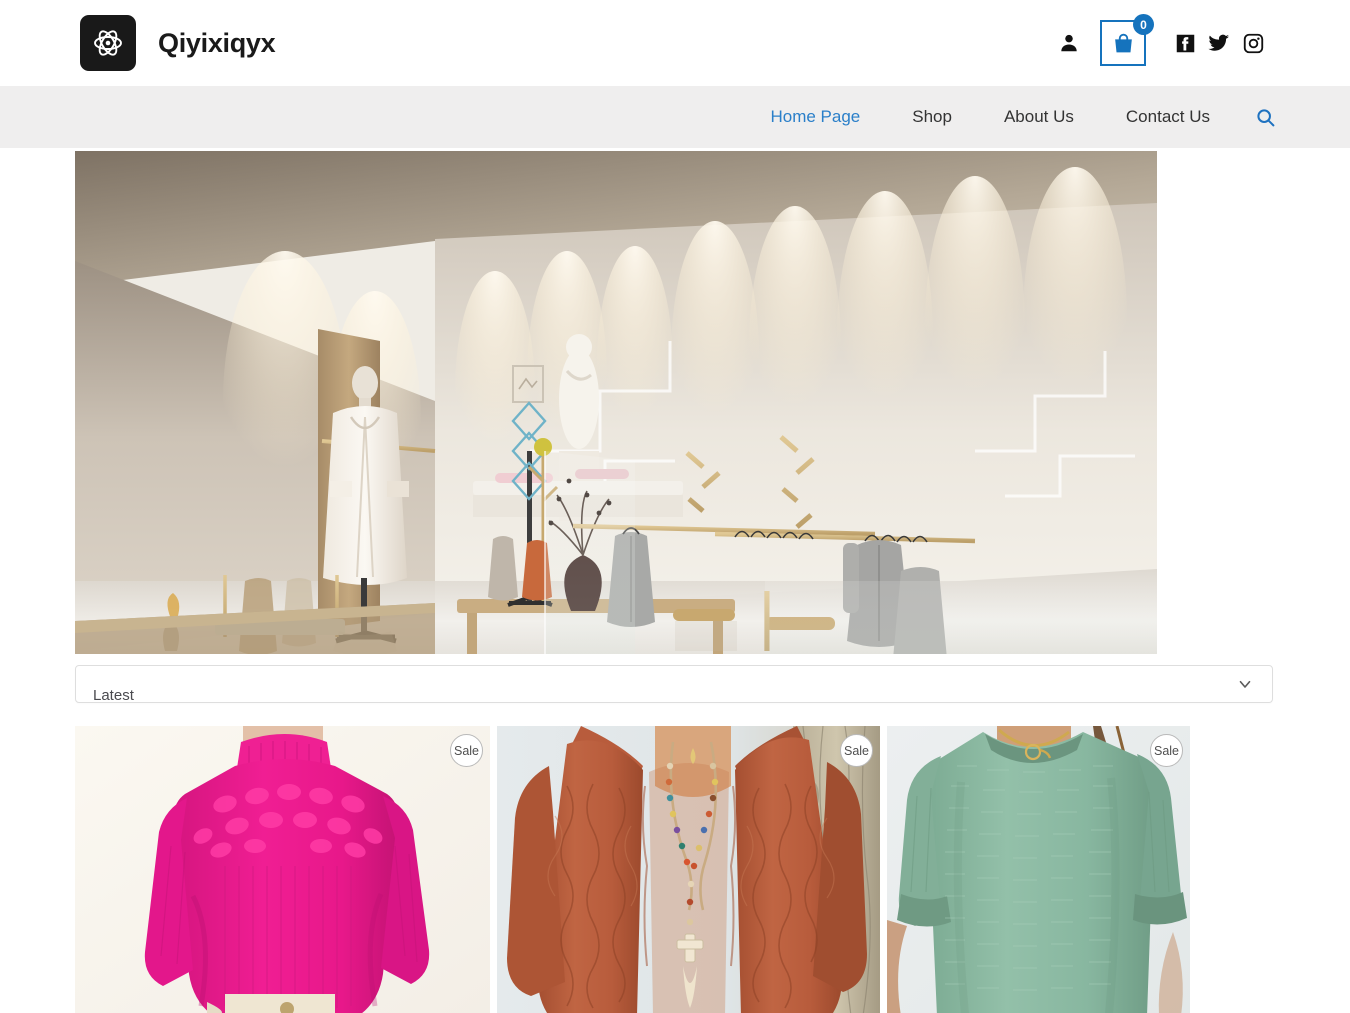 This screenshot has width=1350, height=1013. I want to click on brand-logo-link: Qiyixiqyx, so click(178, 43).